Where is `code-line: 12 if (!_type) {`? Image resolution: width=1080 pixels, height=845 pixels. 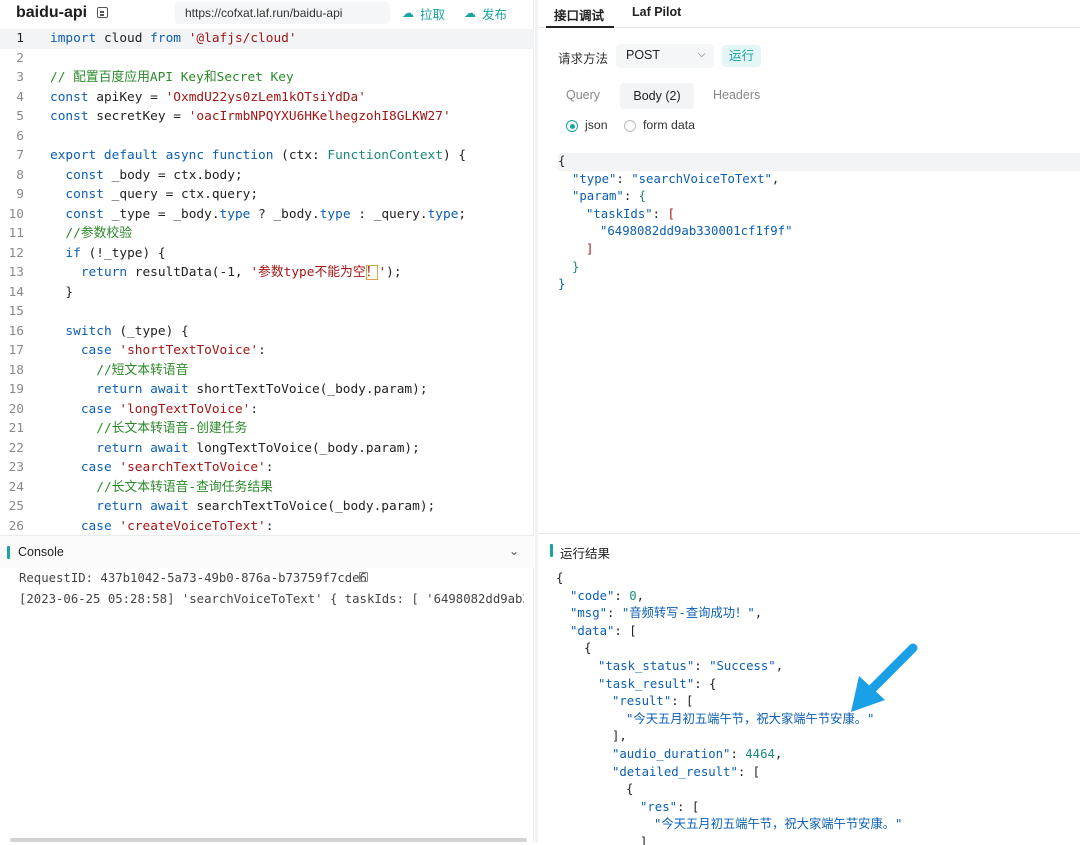 code-line: 12 if (!_type) { is located at coordinates (267, 254).